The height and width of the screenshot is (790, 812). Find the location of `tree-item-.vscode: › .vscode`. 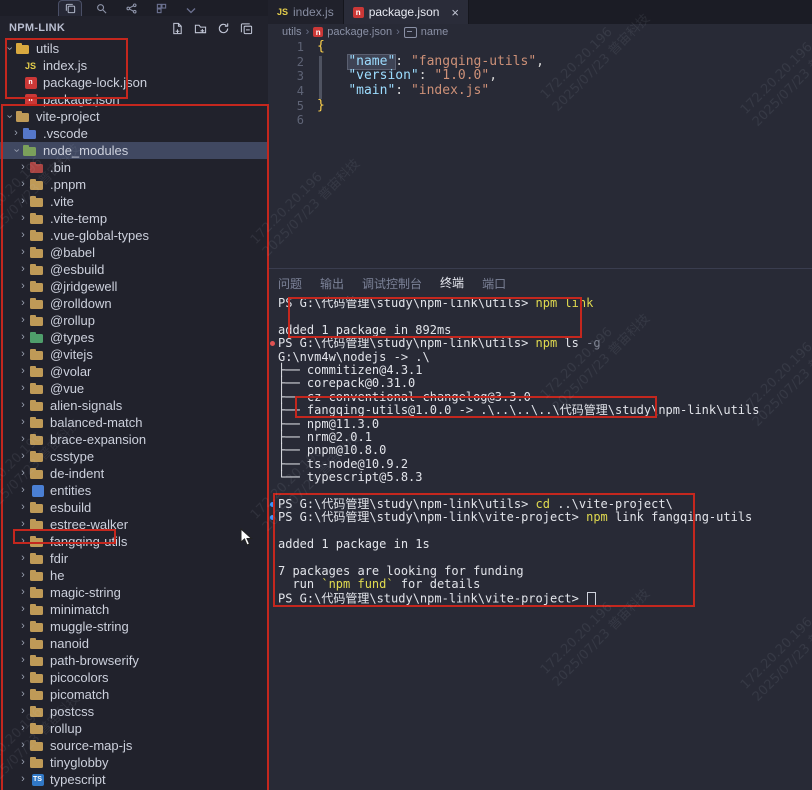

tree-item-.vscode: › .vscode is located at coordinates (134, 133).